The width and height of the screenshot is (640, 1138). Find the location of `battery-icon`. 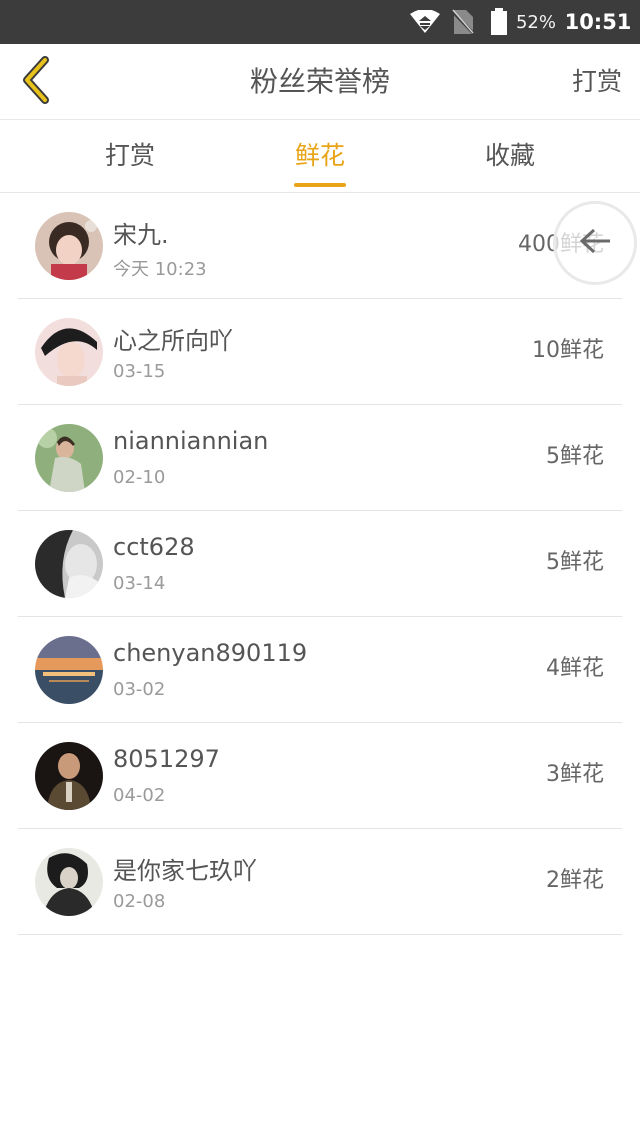

battery-icon is located at coordinates (499, 22).